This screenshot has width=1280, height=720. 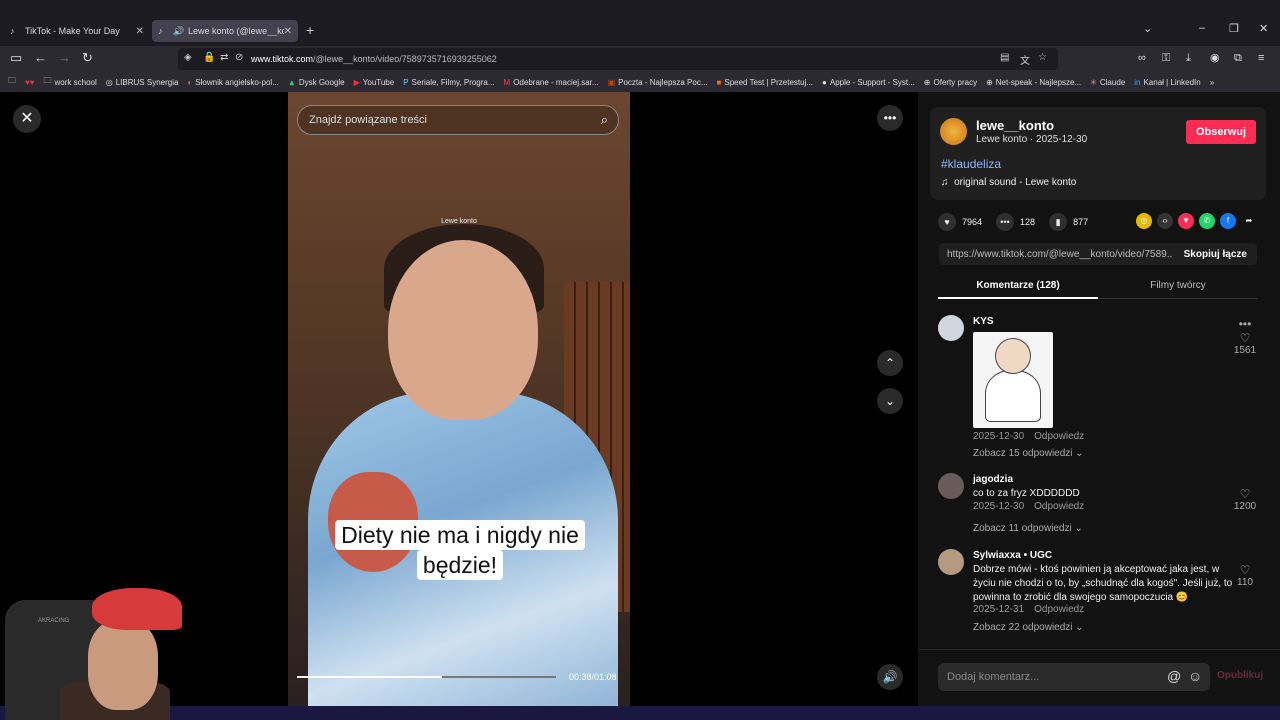 What do you see at coordinates (1074, 677) in the screenshot?
I see `comment-input: Dodaj komentarz... @ ☺` at bounding box center [1074, 677].